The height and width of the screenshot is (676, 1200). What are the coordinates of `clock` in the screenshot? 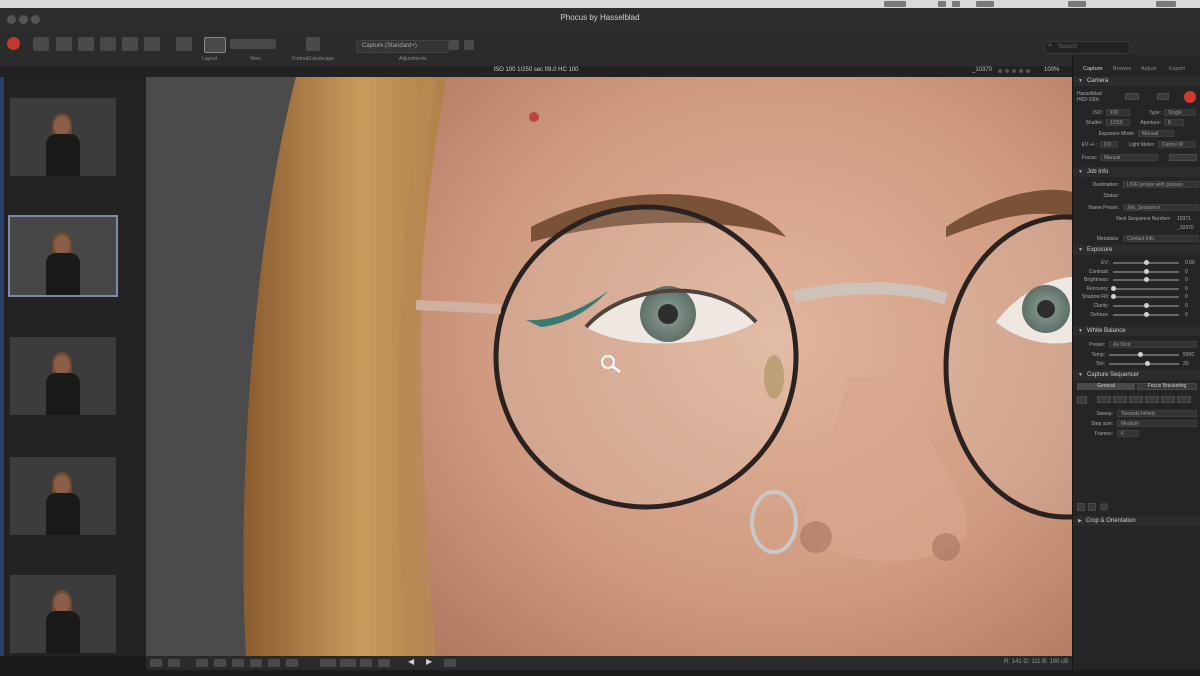 It's located at (1166, 4).